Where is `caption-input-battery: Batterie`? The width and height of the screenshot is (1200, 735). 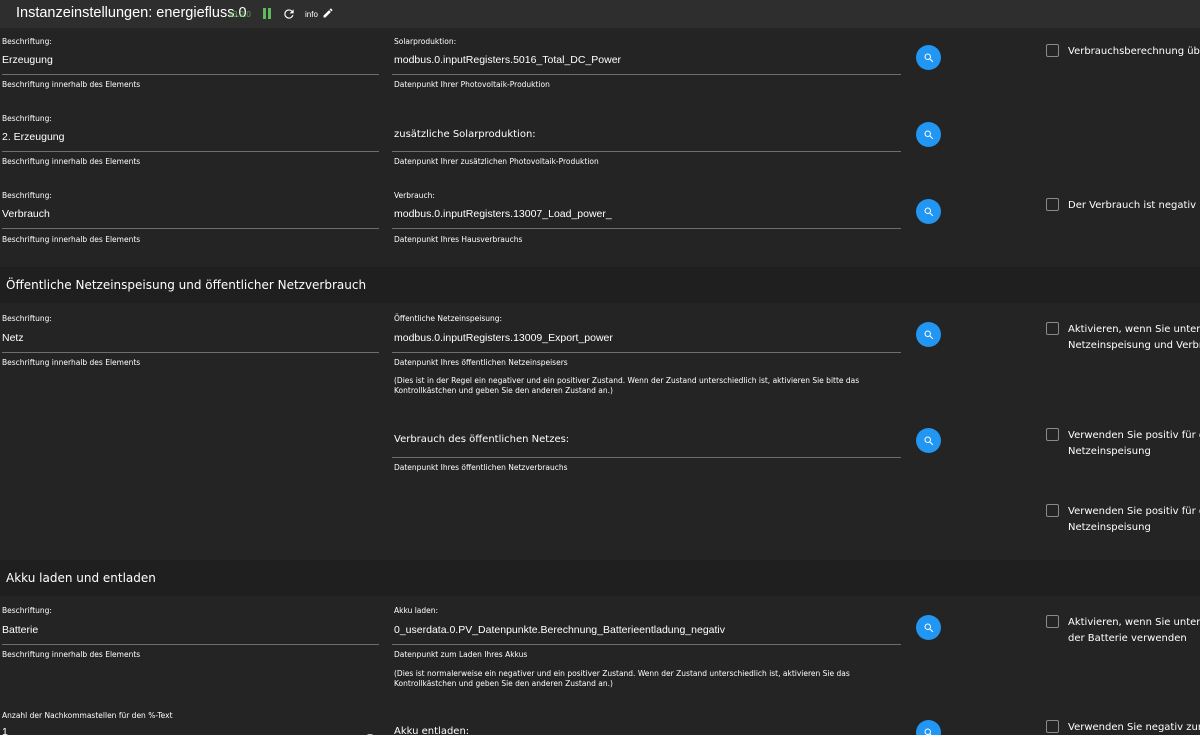
caption-input-battery: Batterie is located at coordinates (20, 630).